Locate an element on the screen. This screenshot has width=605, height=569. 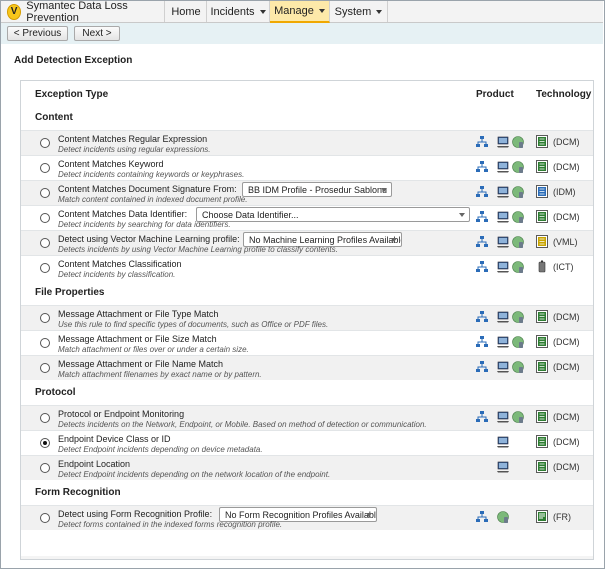
vml-icon is located at coordinates (542, 241).